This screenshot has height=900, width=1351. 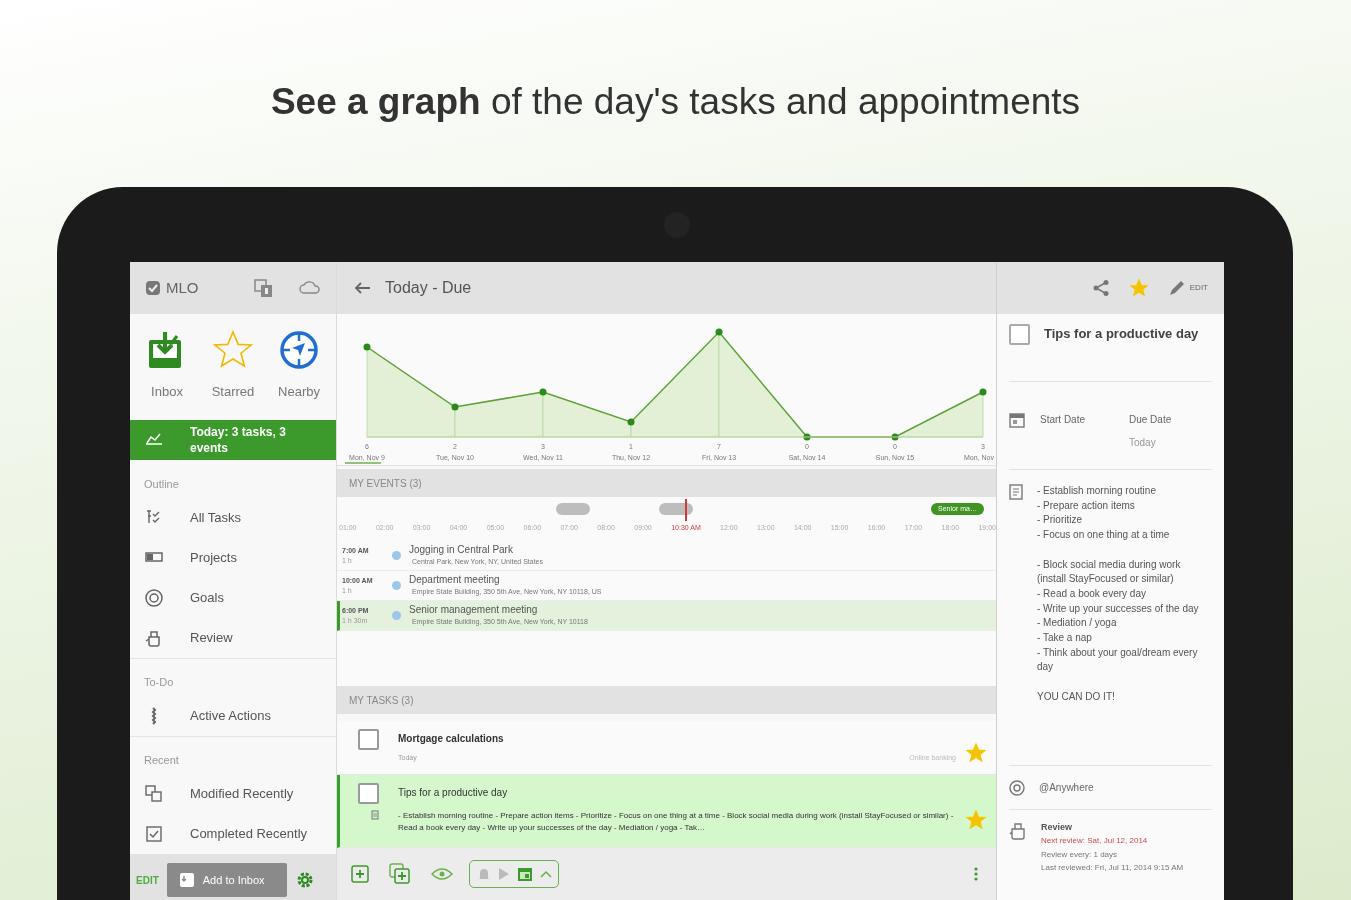 What do you see at coordinates (474, 609) in the screenshot?
I see `event-title: Senior management meeting` at bounding box center [474, 609].